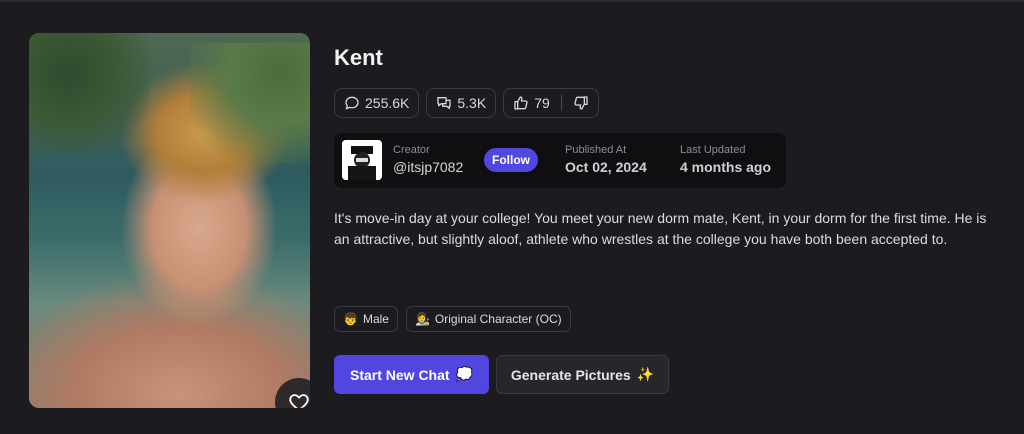 The height and width of the screenshot is (434, 1024). I want to click on artist-emoji-icon: 👩‍🎨, so click(422, 319).